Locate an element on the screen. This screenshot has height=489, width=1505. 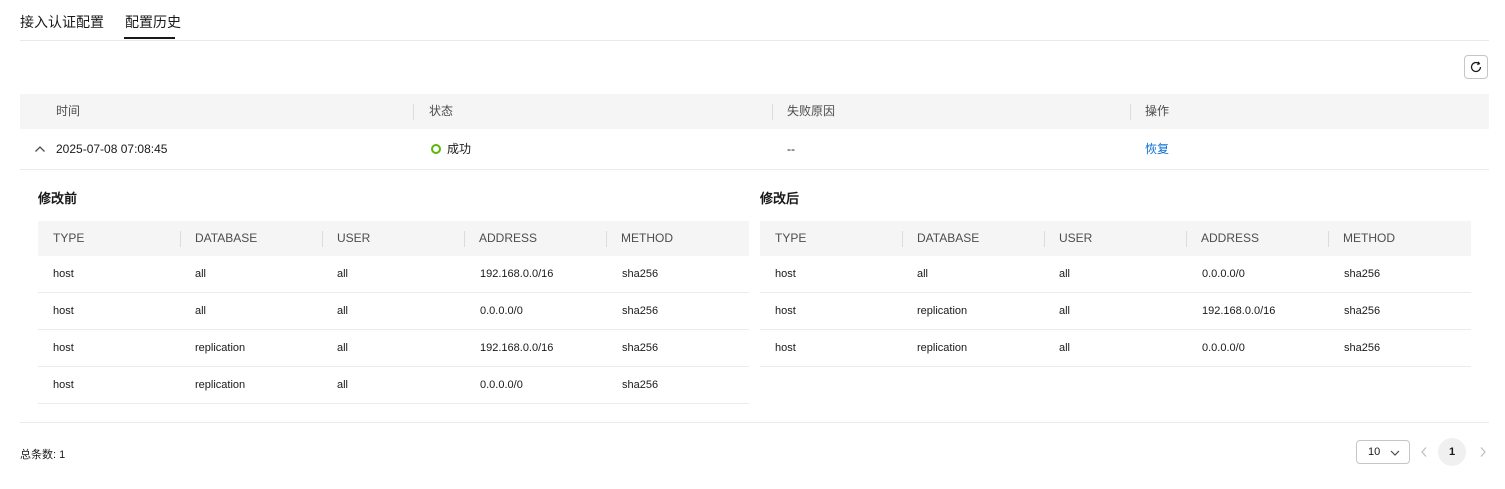
after-title: 修改后 is located at coordinates (780, 198).